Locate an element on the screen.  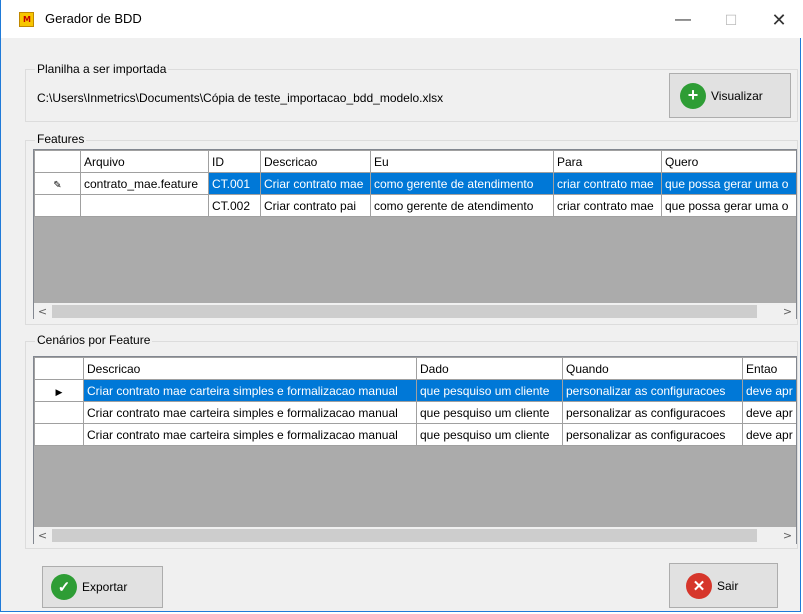
row-header: ▶ is located at coordinates (59, 390).